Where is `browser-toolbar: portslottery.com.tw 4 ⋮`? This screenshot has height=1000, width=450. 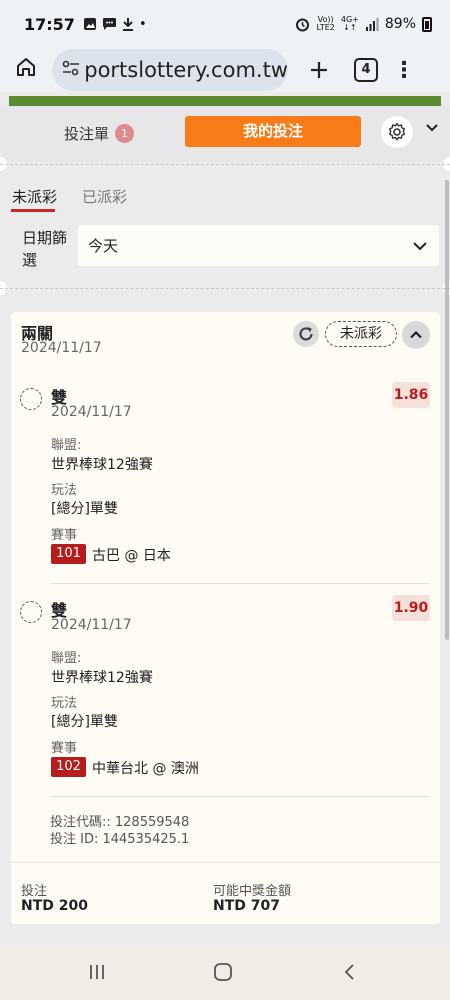 browser-toolbar: portslottery.com.tw 4 ⋮ is located at coordinates (225, 70).